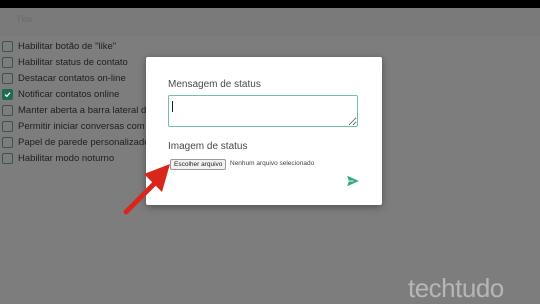 This screenshot has height=304, width=540. I want to click on header-bar: Tkw, so click(270, 22).